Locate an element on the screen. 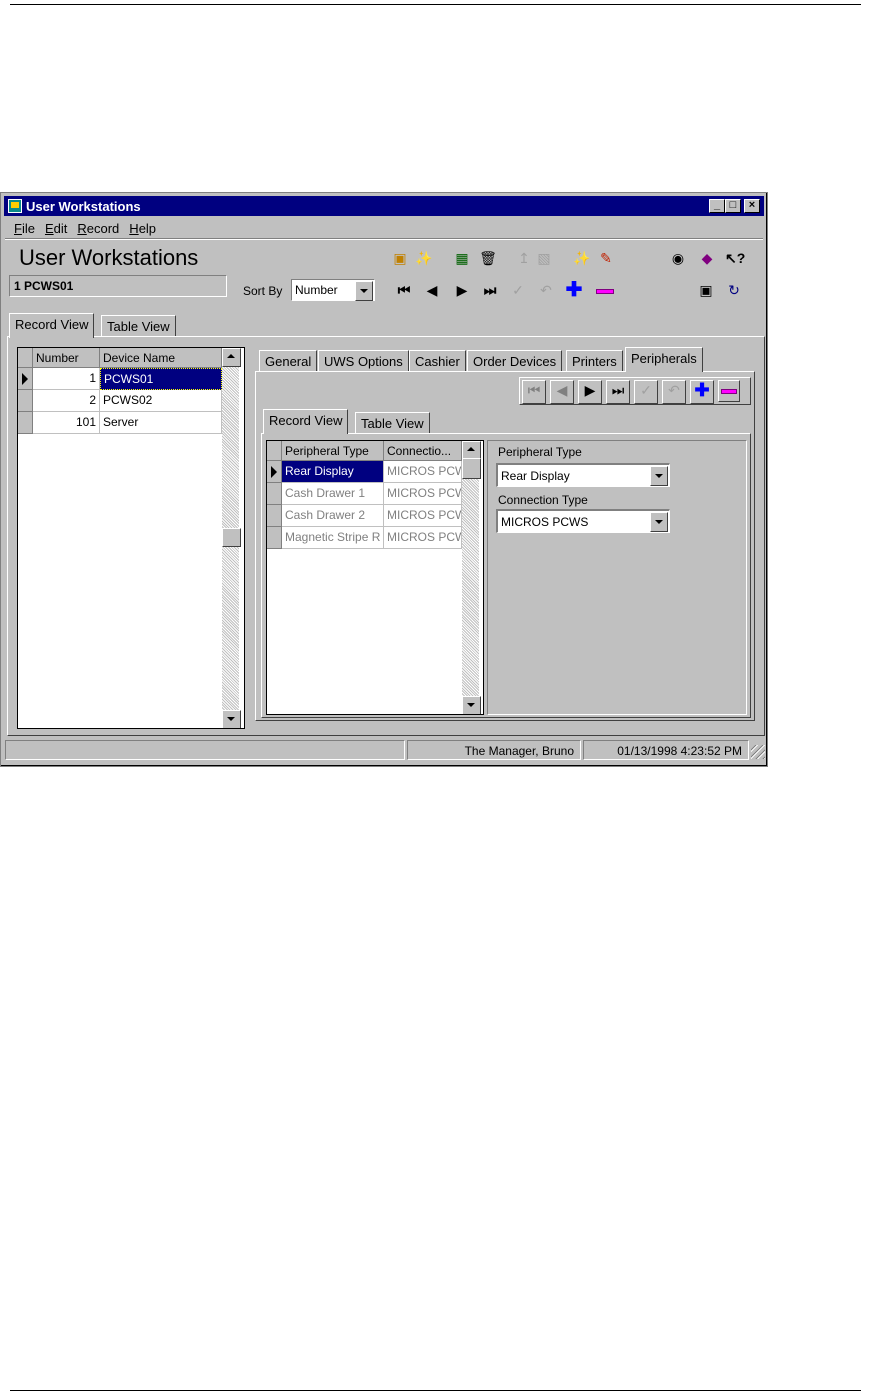 This screenshot has height=1396, width=869. connection-type-select: MICROS PCWS is located at coordinates (583, 521).